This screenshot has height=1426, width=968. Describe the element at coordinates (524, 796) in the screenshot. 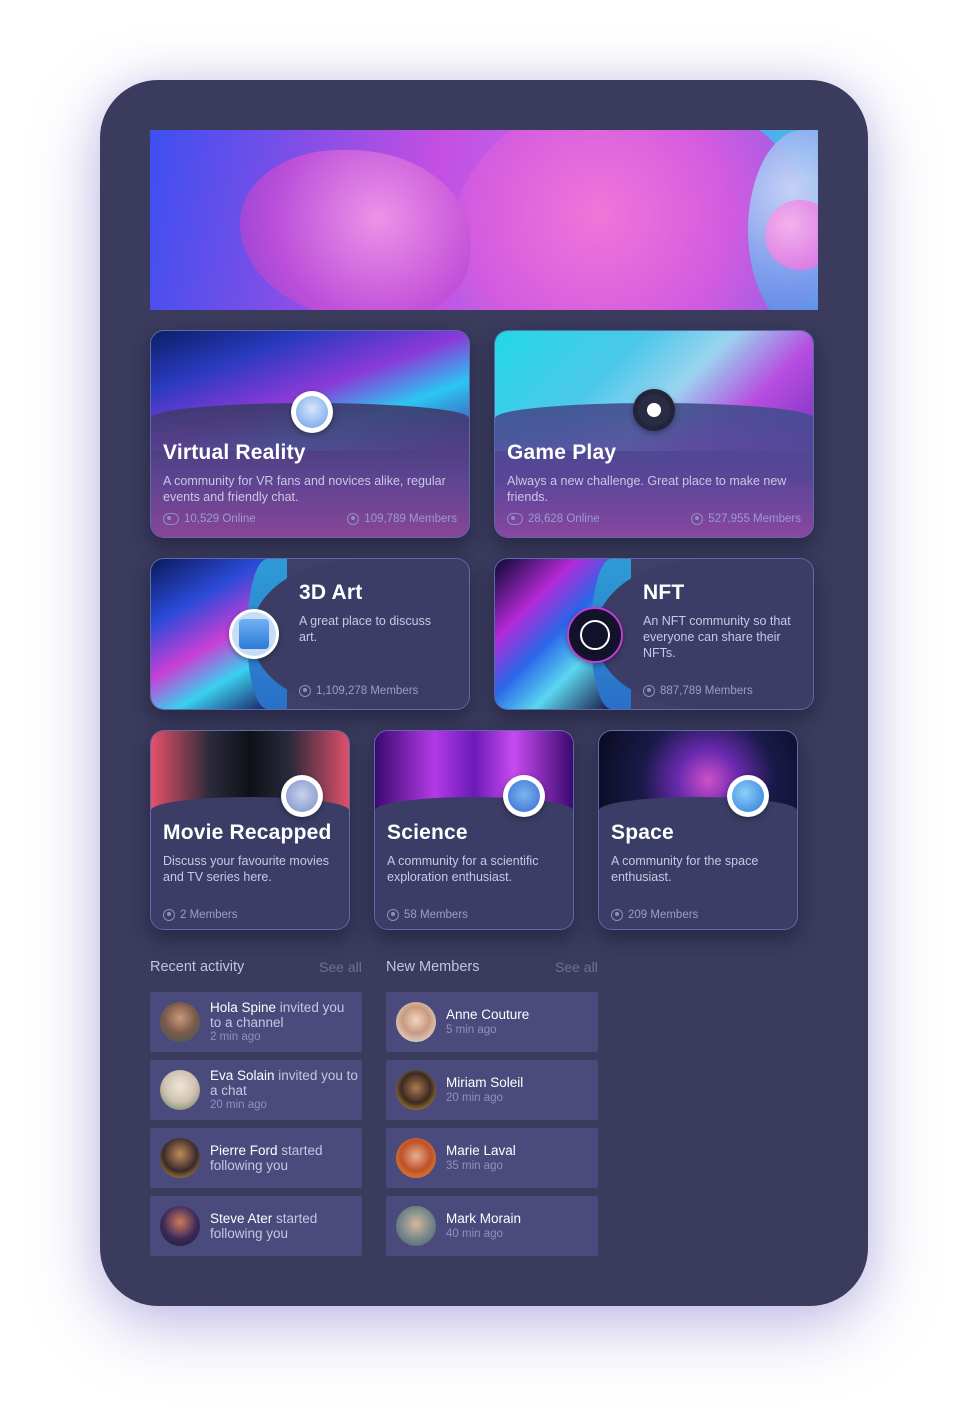

I see `science-laptop-icon` at that location.